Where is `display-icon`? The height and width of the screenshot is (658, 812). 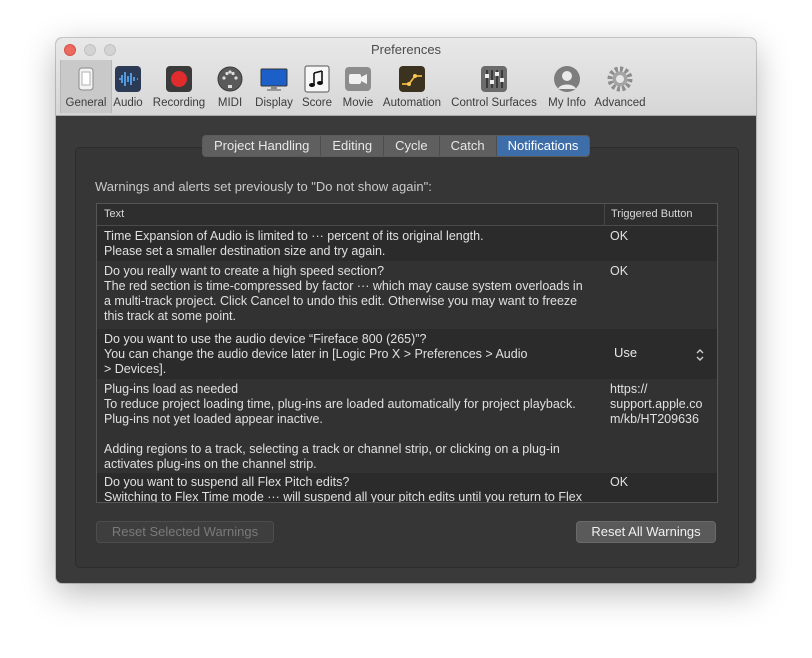 display-icon is located at coordinates (274, 79).